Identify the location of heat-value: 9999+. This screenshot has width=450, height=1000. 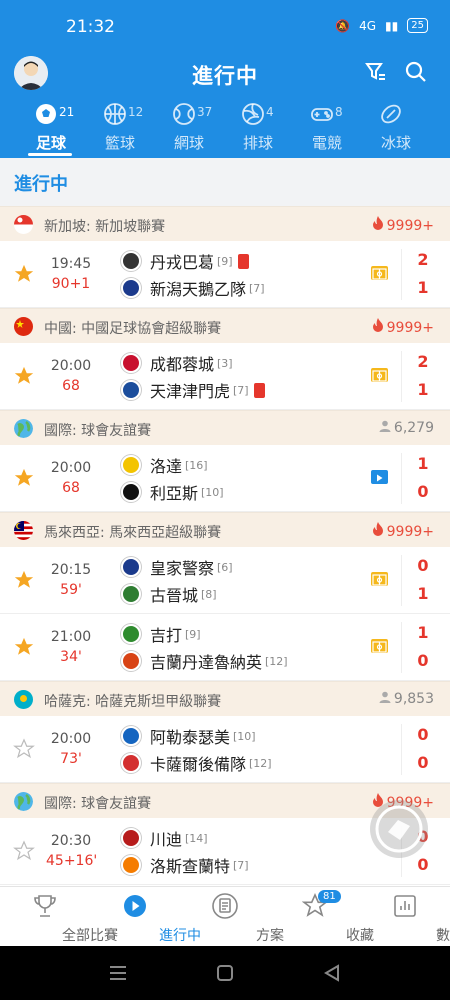
(410, 532).